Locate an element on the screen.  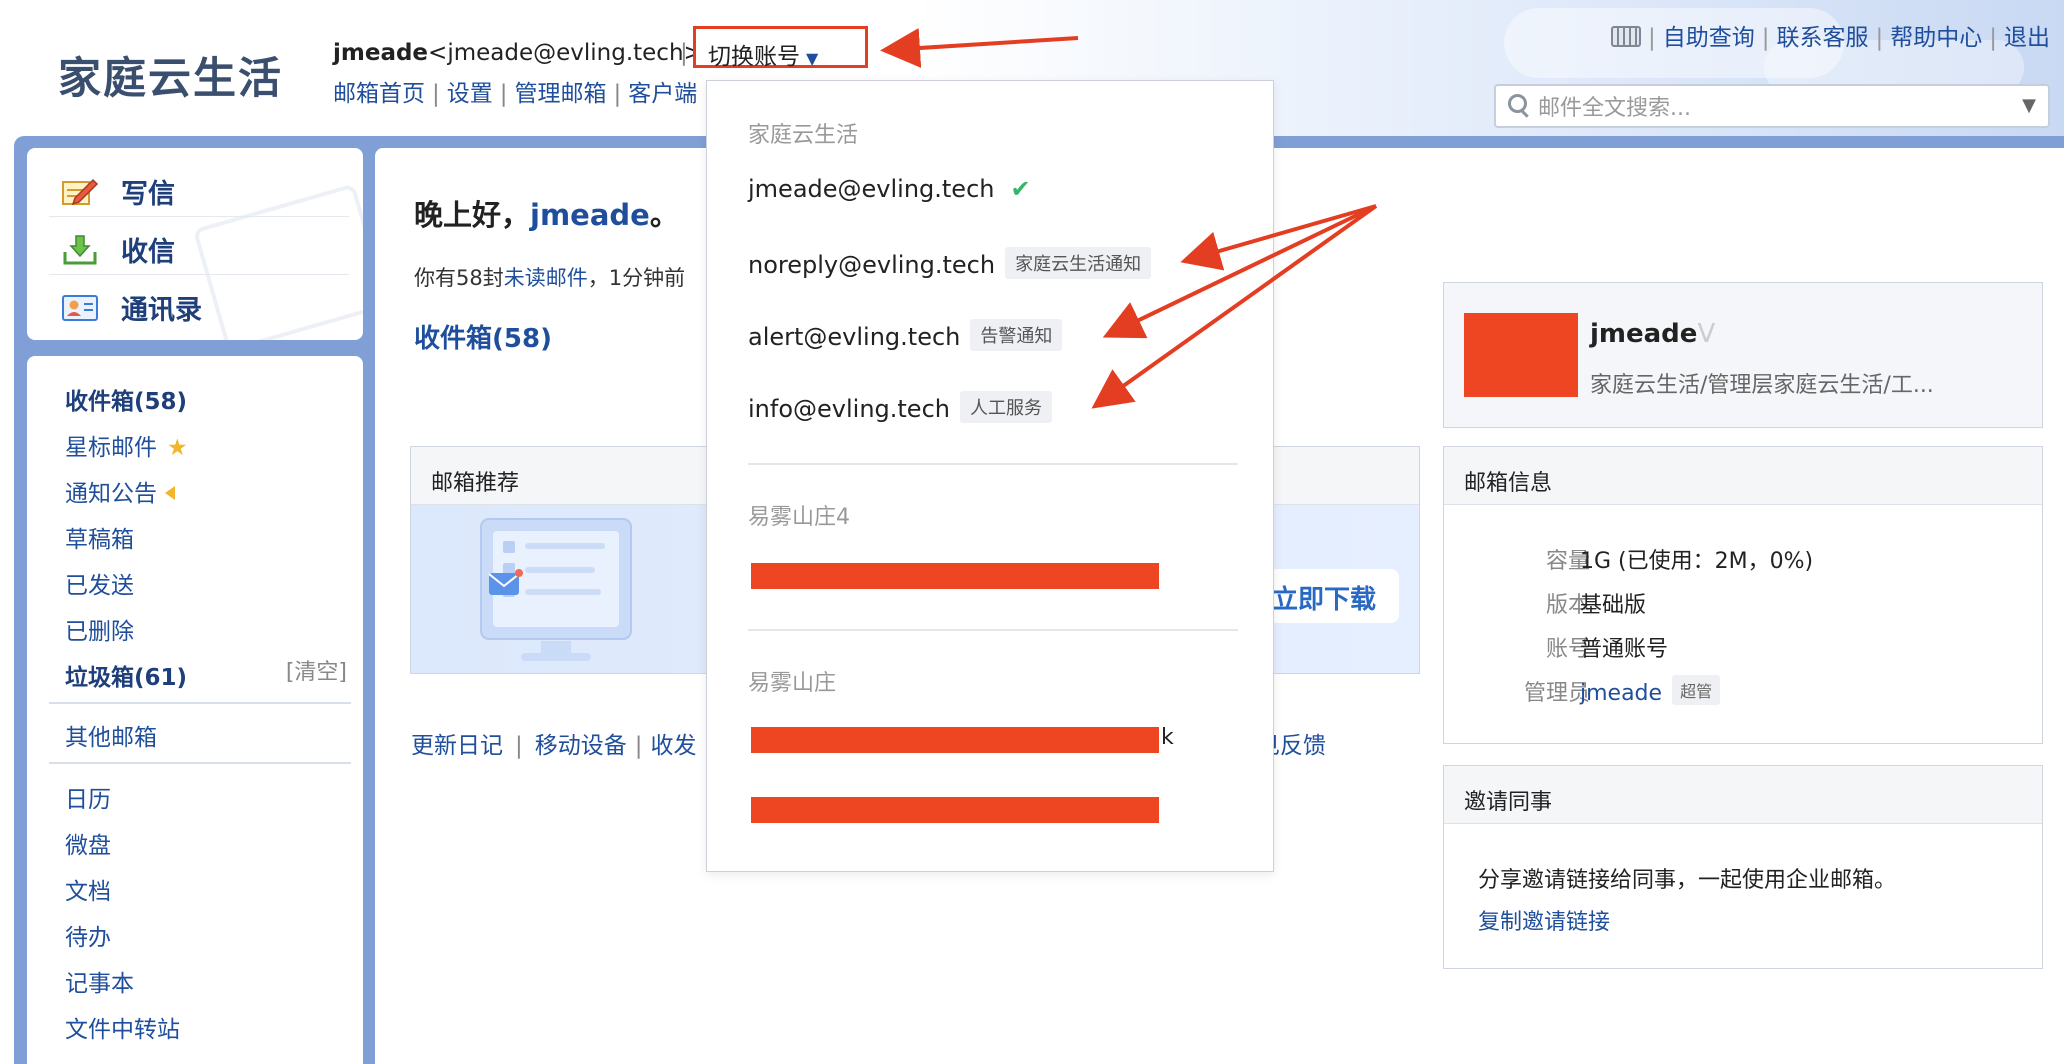
changelog-link: 更新日记 is located at coordinates (457, 746).